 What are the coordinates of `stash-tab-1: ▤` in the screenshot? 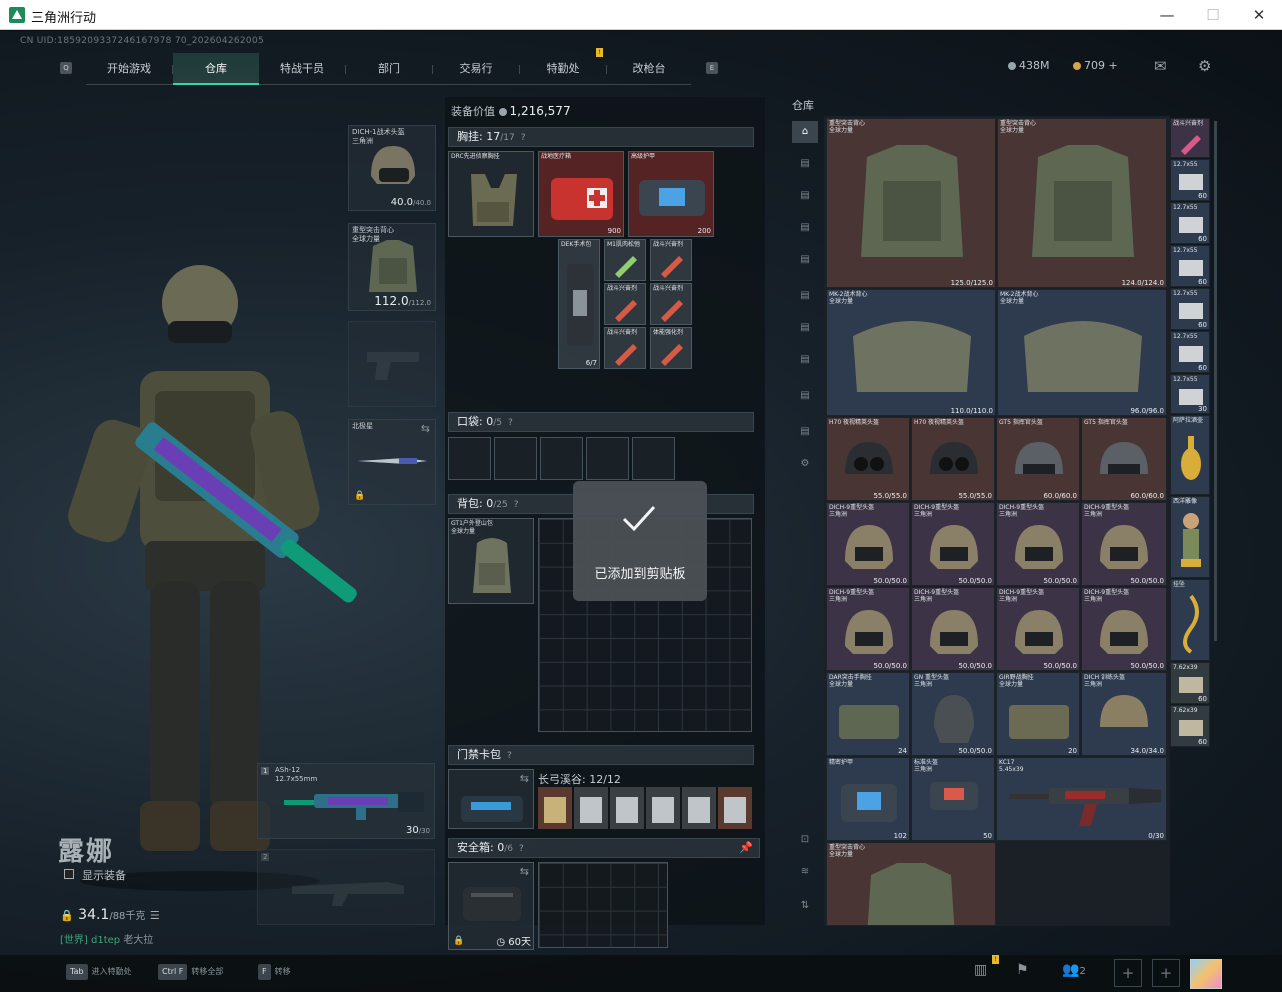 It's located at (805, 164).